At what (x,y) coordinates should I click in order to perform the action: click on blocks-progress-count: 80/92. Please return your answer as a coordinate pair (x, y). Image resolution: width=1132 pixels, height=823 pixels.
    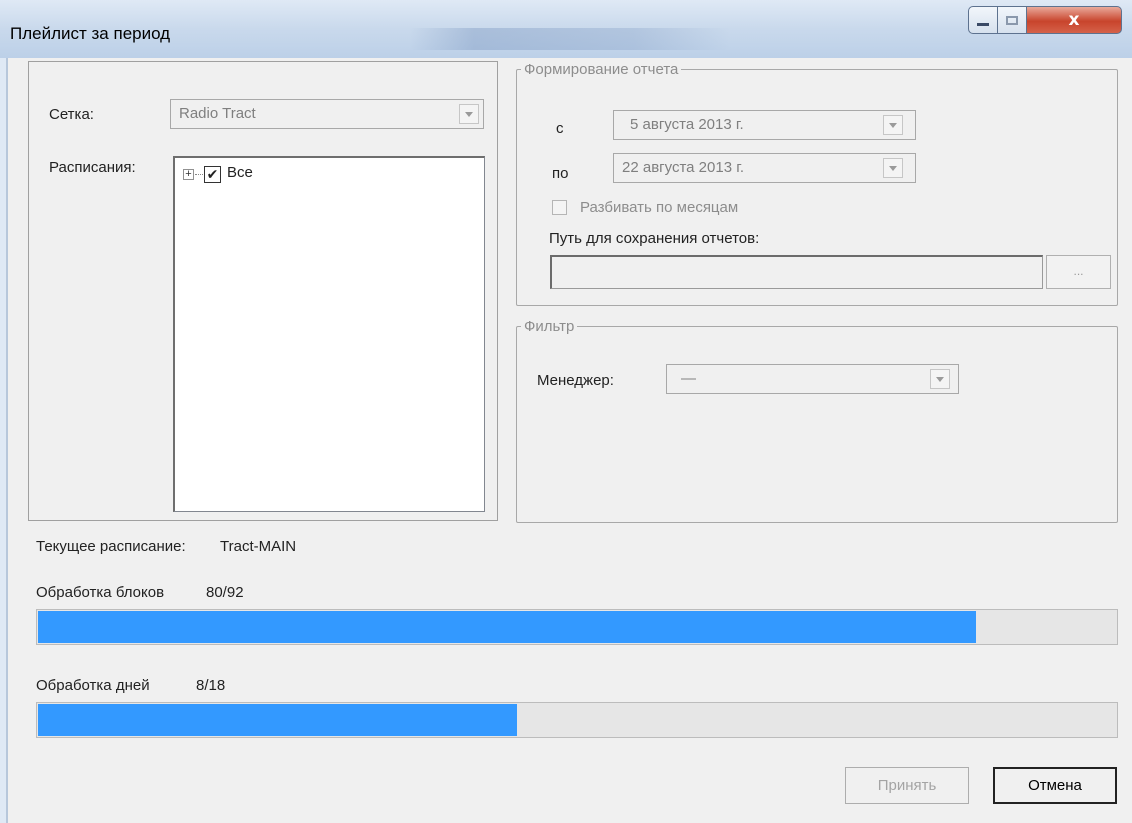
    Looking at the image, I should click on (225, 592).